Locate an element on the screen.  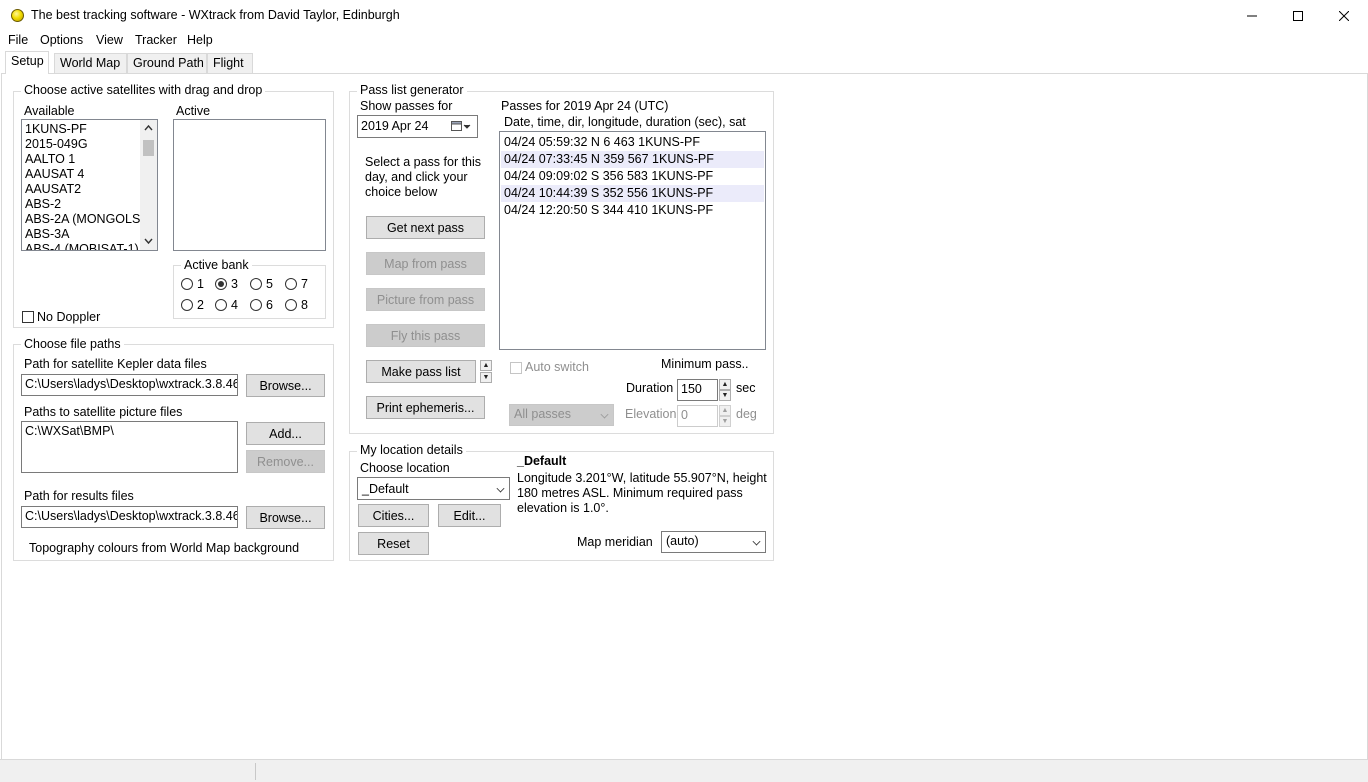
fly-this-pass-button: Fly this pass is located at coordinates (425, 335).